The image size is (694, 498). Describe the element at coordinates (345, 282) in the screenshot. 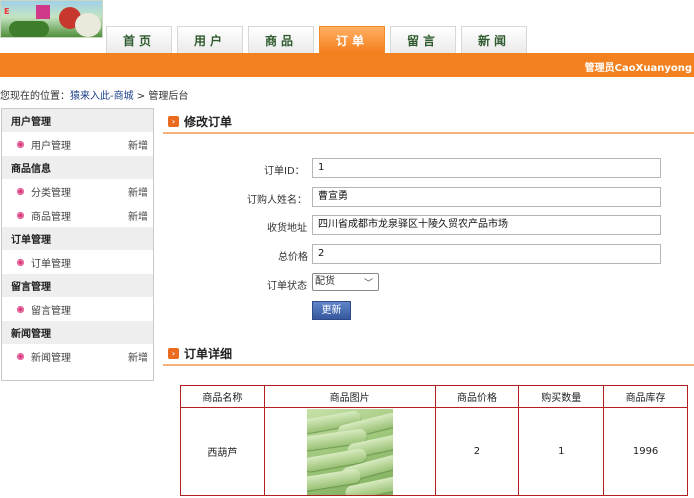

I see `status-select: 配货 ﹀` at that location.